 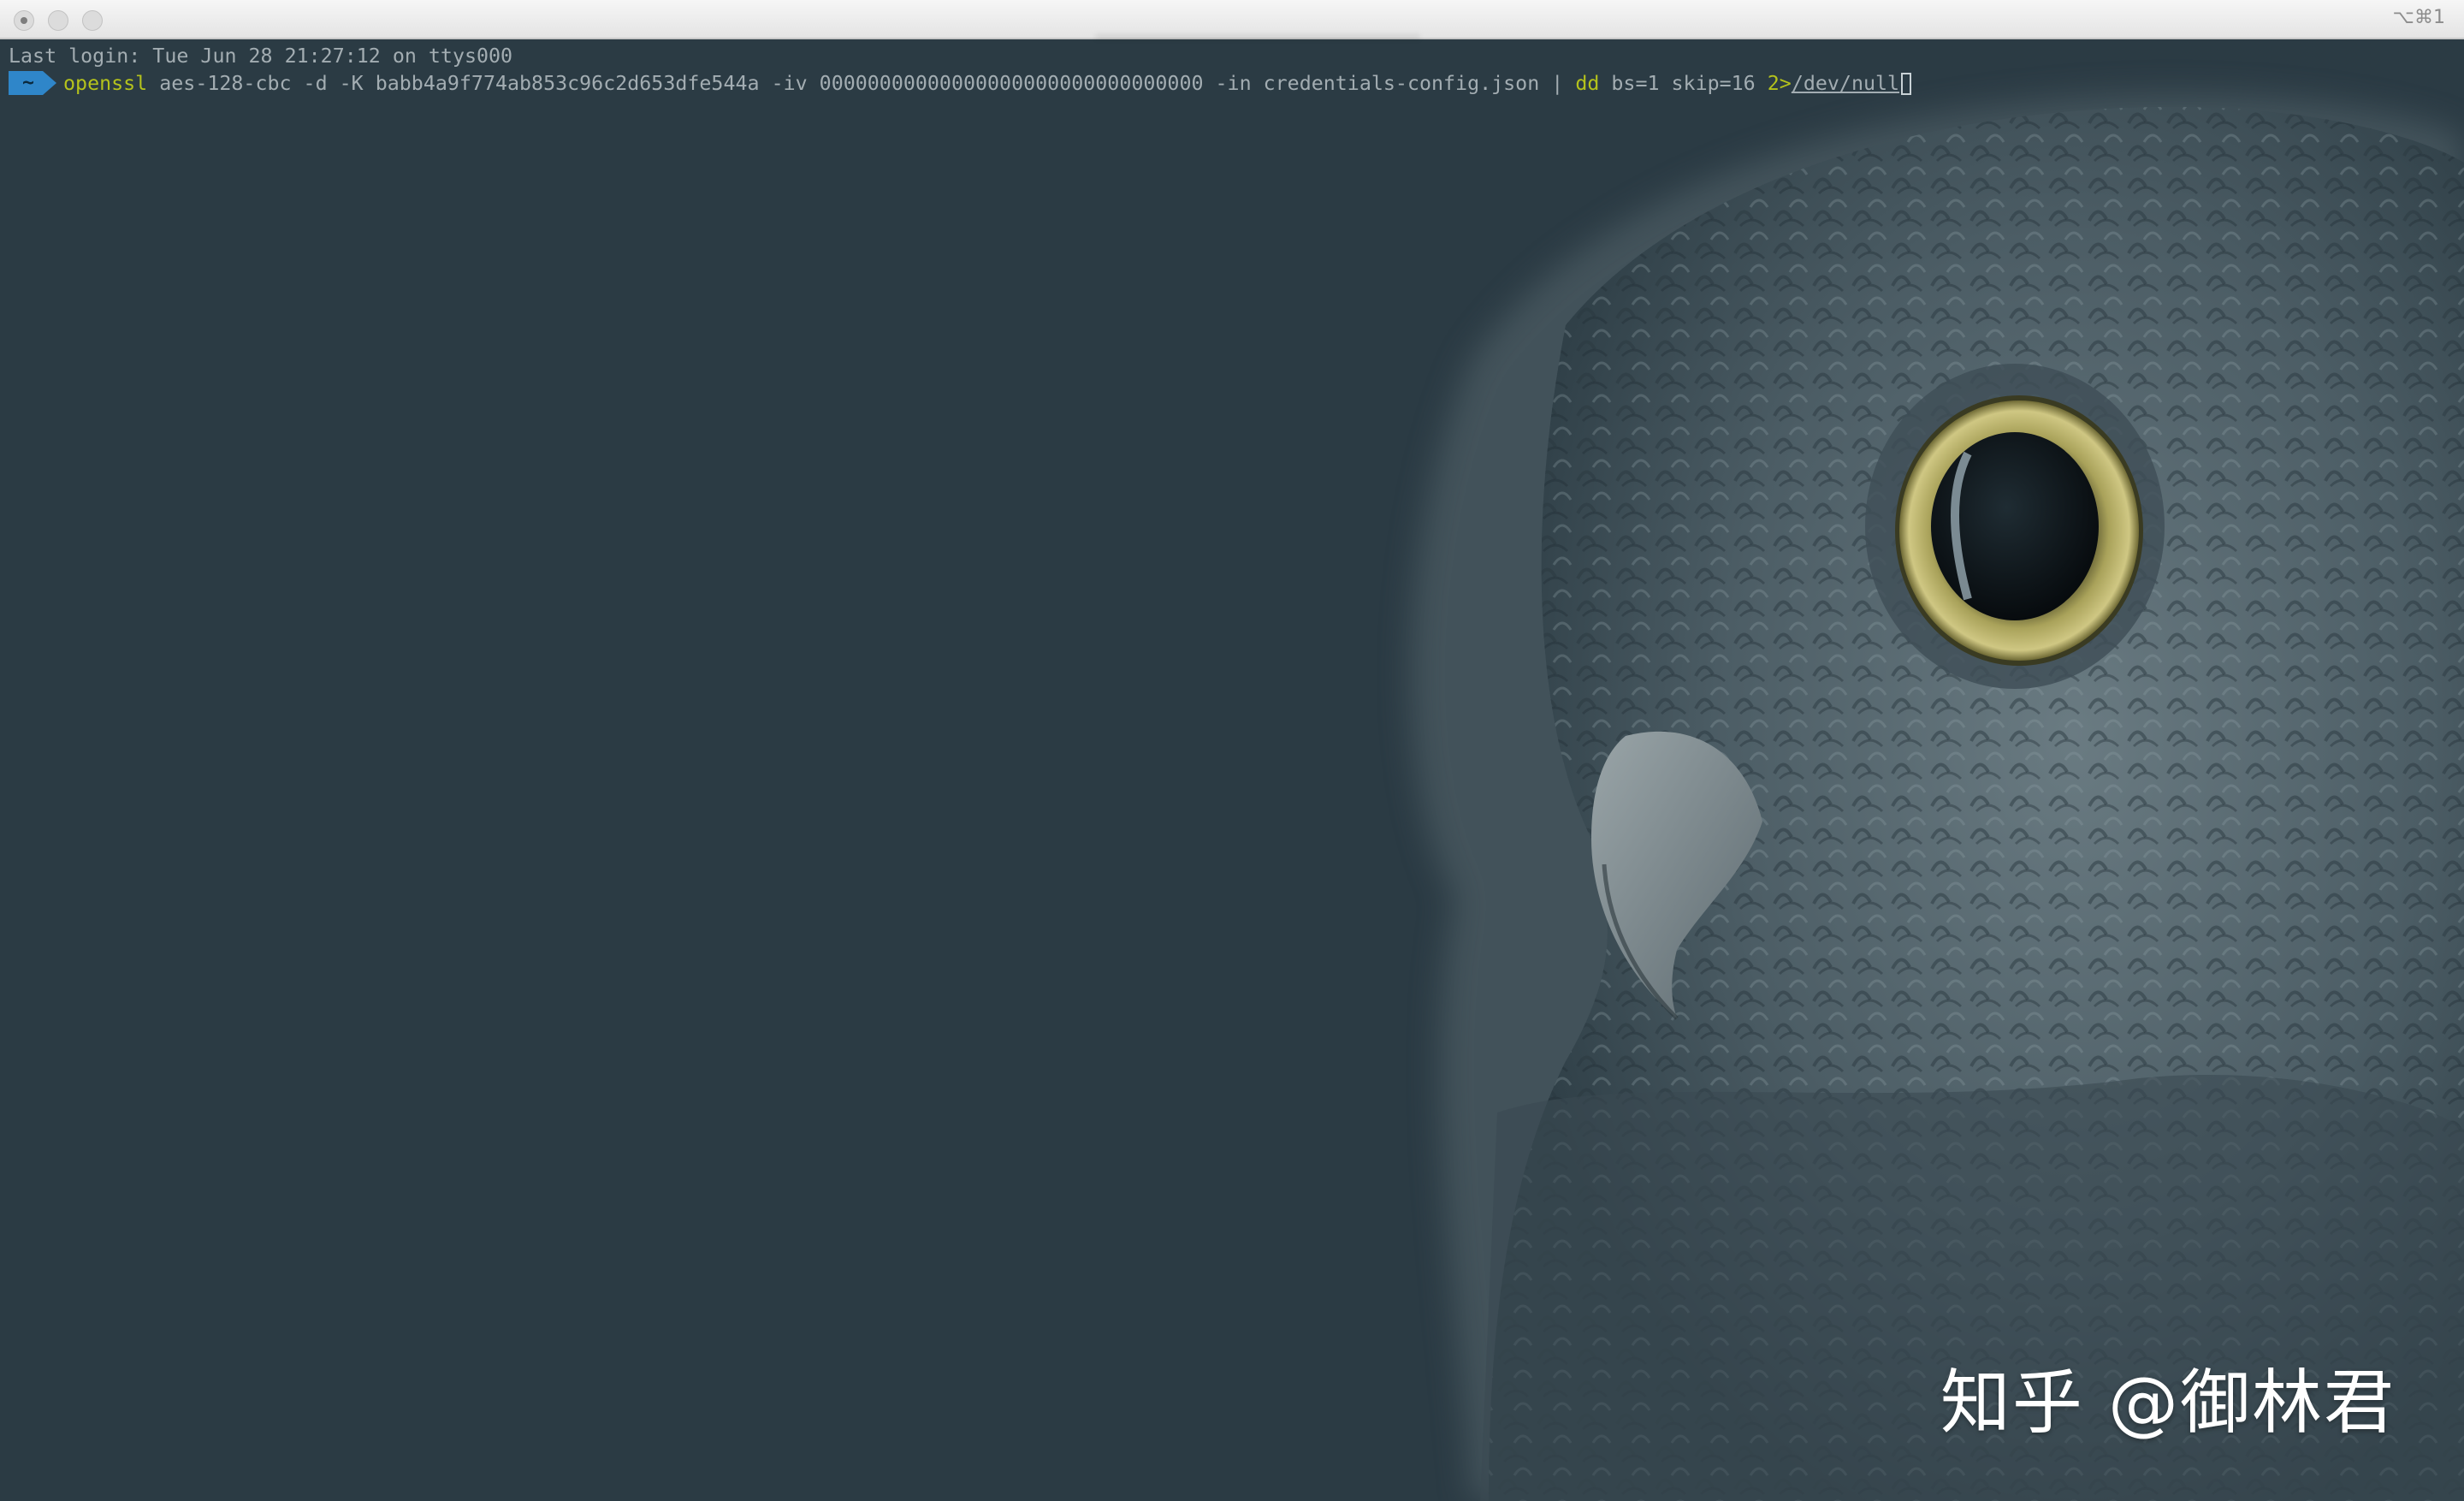 I want to click on text-cursor, so click(x=1906, y=84).